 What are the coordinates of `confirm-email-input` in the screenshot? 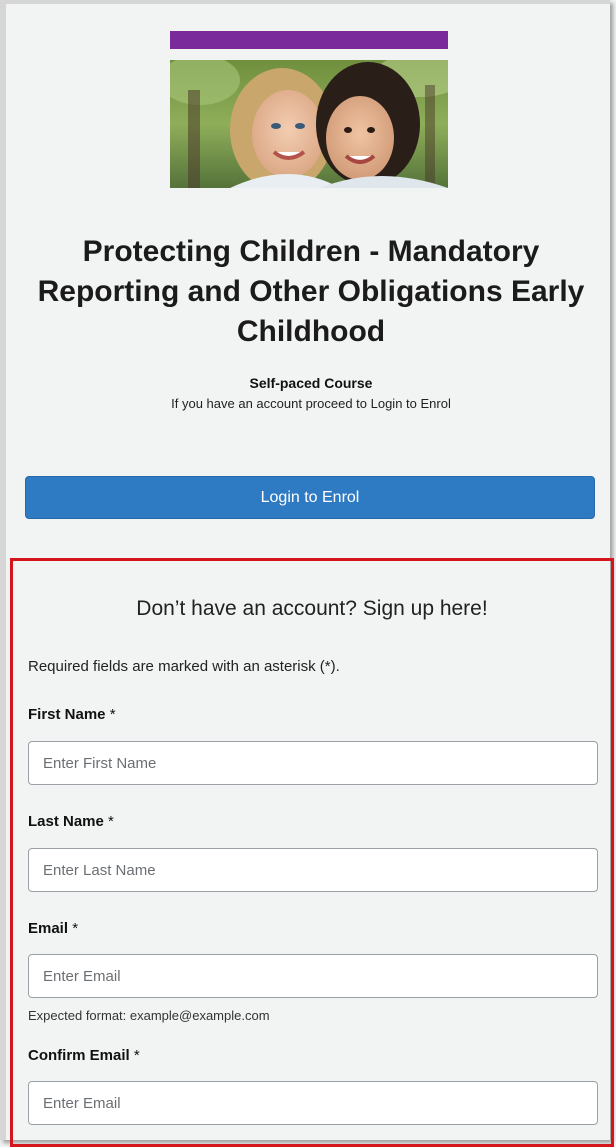 It's located at (313, 1103).